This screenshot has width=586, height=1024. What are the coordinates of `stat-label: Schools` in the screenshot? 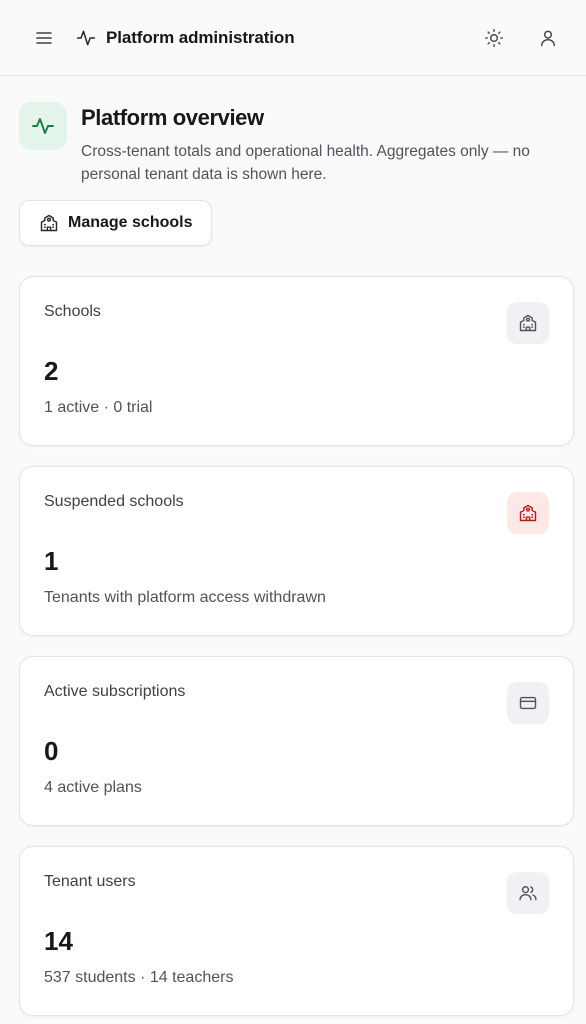 It's located at (72, 311).